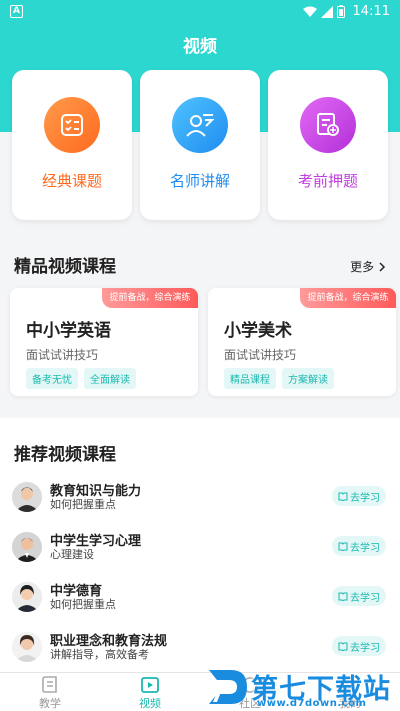 The image size is (400, 711). I want to click on feature-label: 经典课题, so click(71, 181).